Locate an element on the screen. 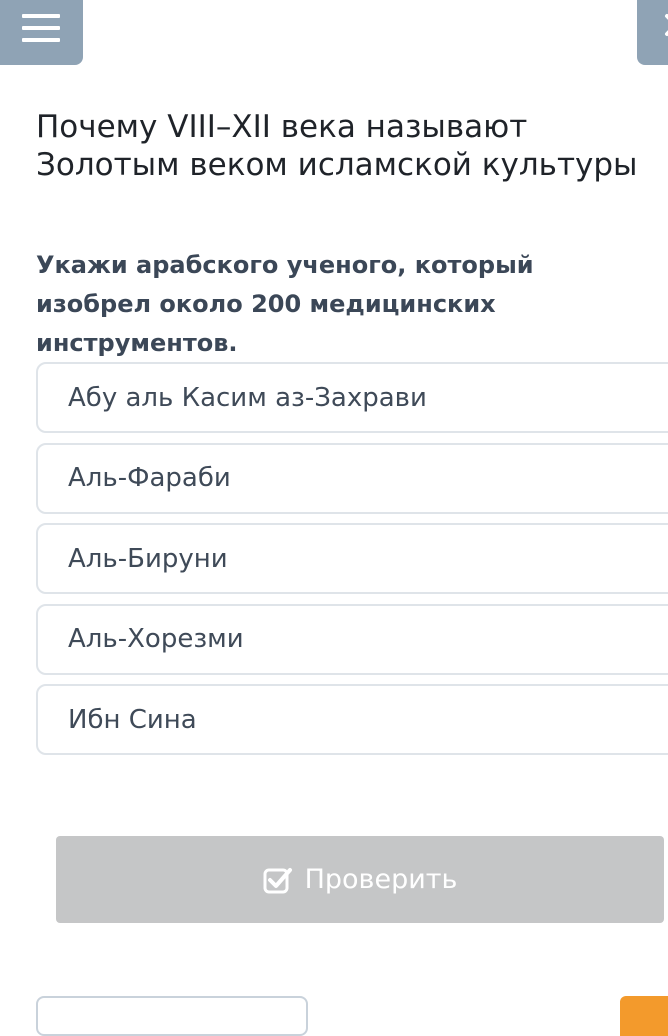 The height and width of the screenshot is (1036, 668). answer-option: Аль-Бируни is located at coordinates (352, 558).